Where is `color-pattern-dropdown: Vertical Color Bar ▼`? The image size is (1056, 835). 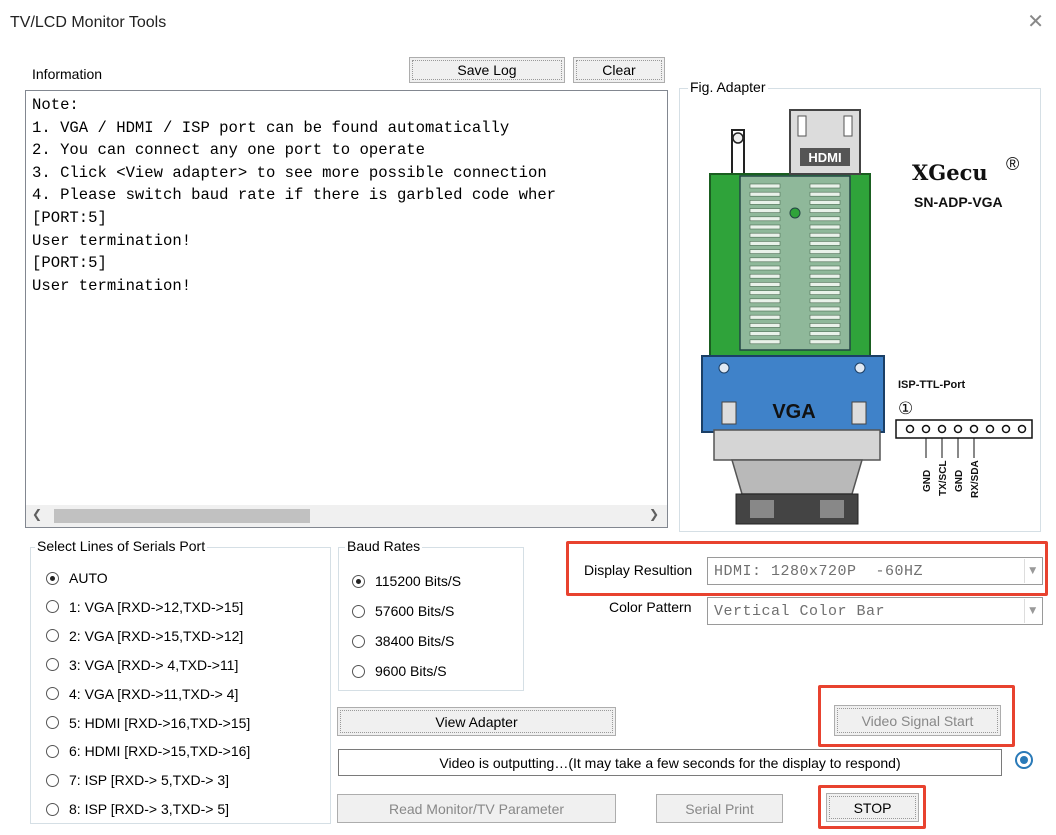 color-pattern-dropdown: Vertical Color Bar ▼ is located at coordinates (875, 611).